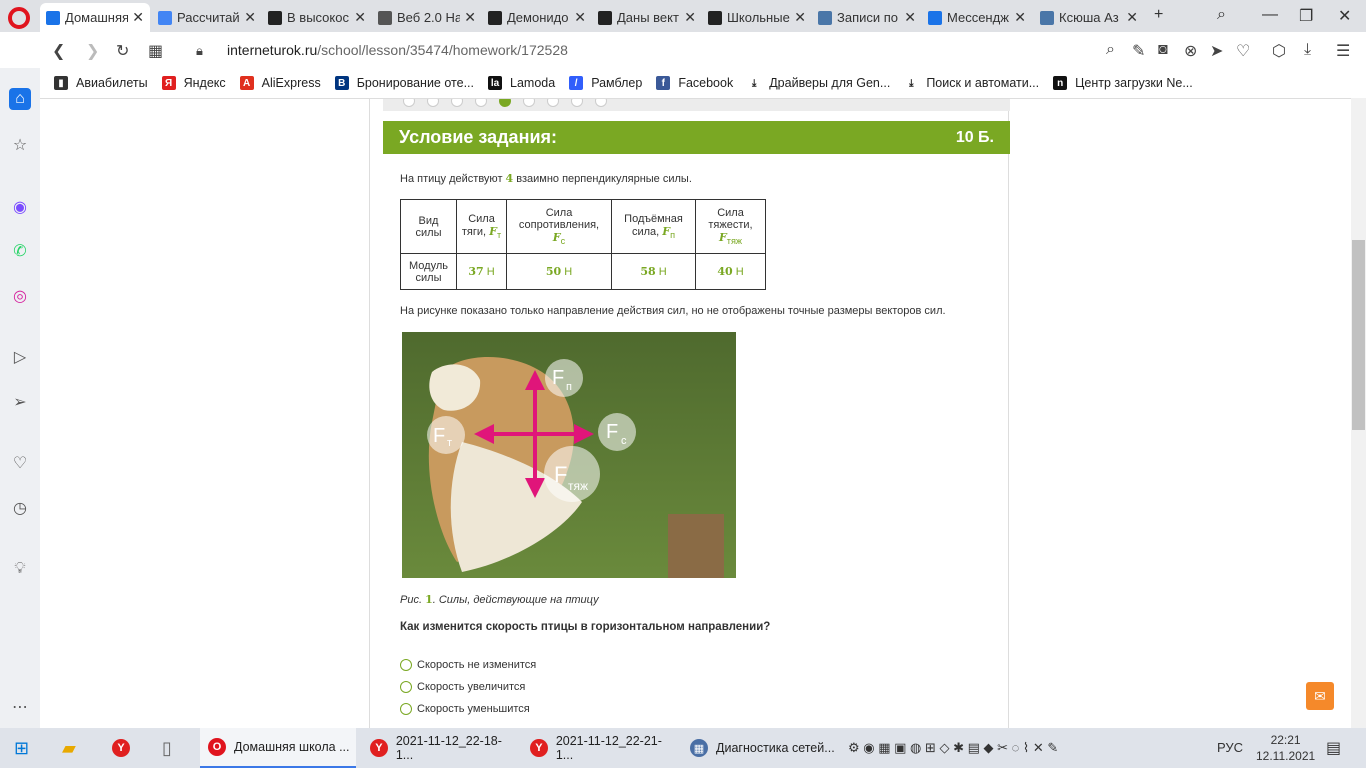 The image size is (1366, 768). What do you see at coordinates (1285, 748) in the screenshot?
I see `clock: 22:21 12.11.2021` at bounding box center [1285, 748].